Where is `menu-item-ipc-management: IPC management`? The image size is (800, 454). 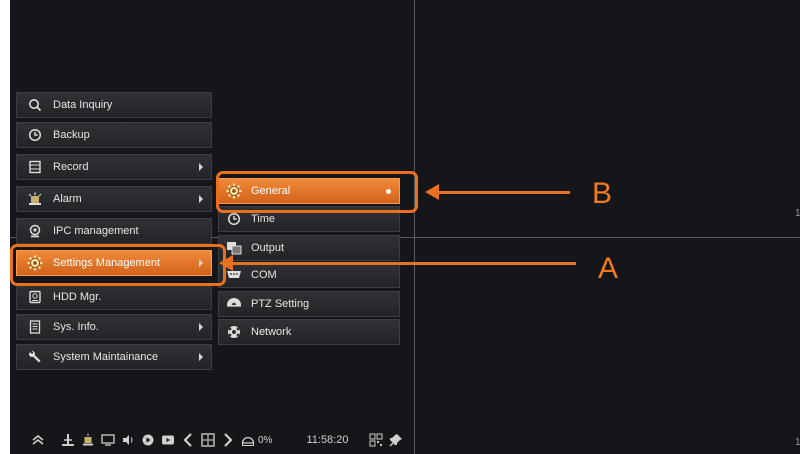
menu-item-ipc-management: IPC management is located at coordinates (114, 231).